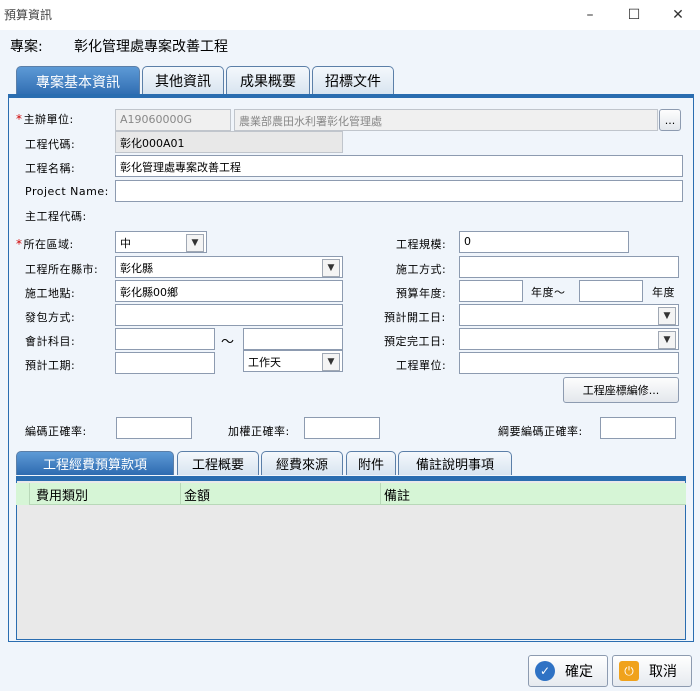 This screenshot has height=691, width=700. Describe the element at coordinates (50, 365) in the screenshot. I see `duration-label: 預計工期:` at that location.